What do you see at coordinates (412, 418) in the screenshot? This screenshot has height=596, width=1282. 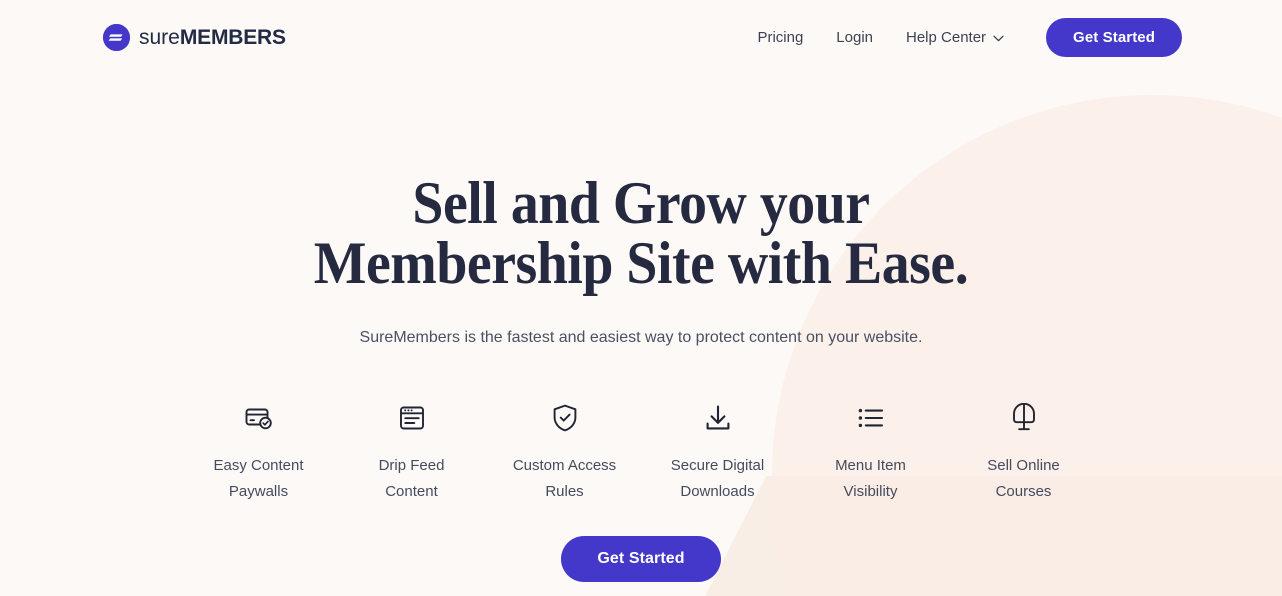 I see `browser-window-icon` at bounding box center [412, 418].